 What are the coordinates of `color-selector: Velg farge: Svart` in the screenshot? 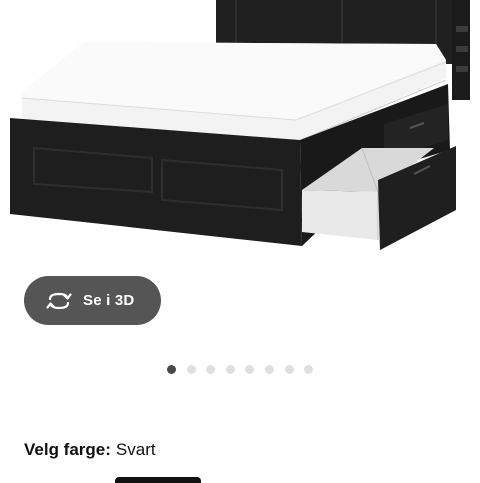 It's located at (90, 450).